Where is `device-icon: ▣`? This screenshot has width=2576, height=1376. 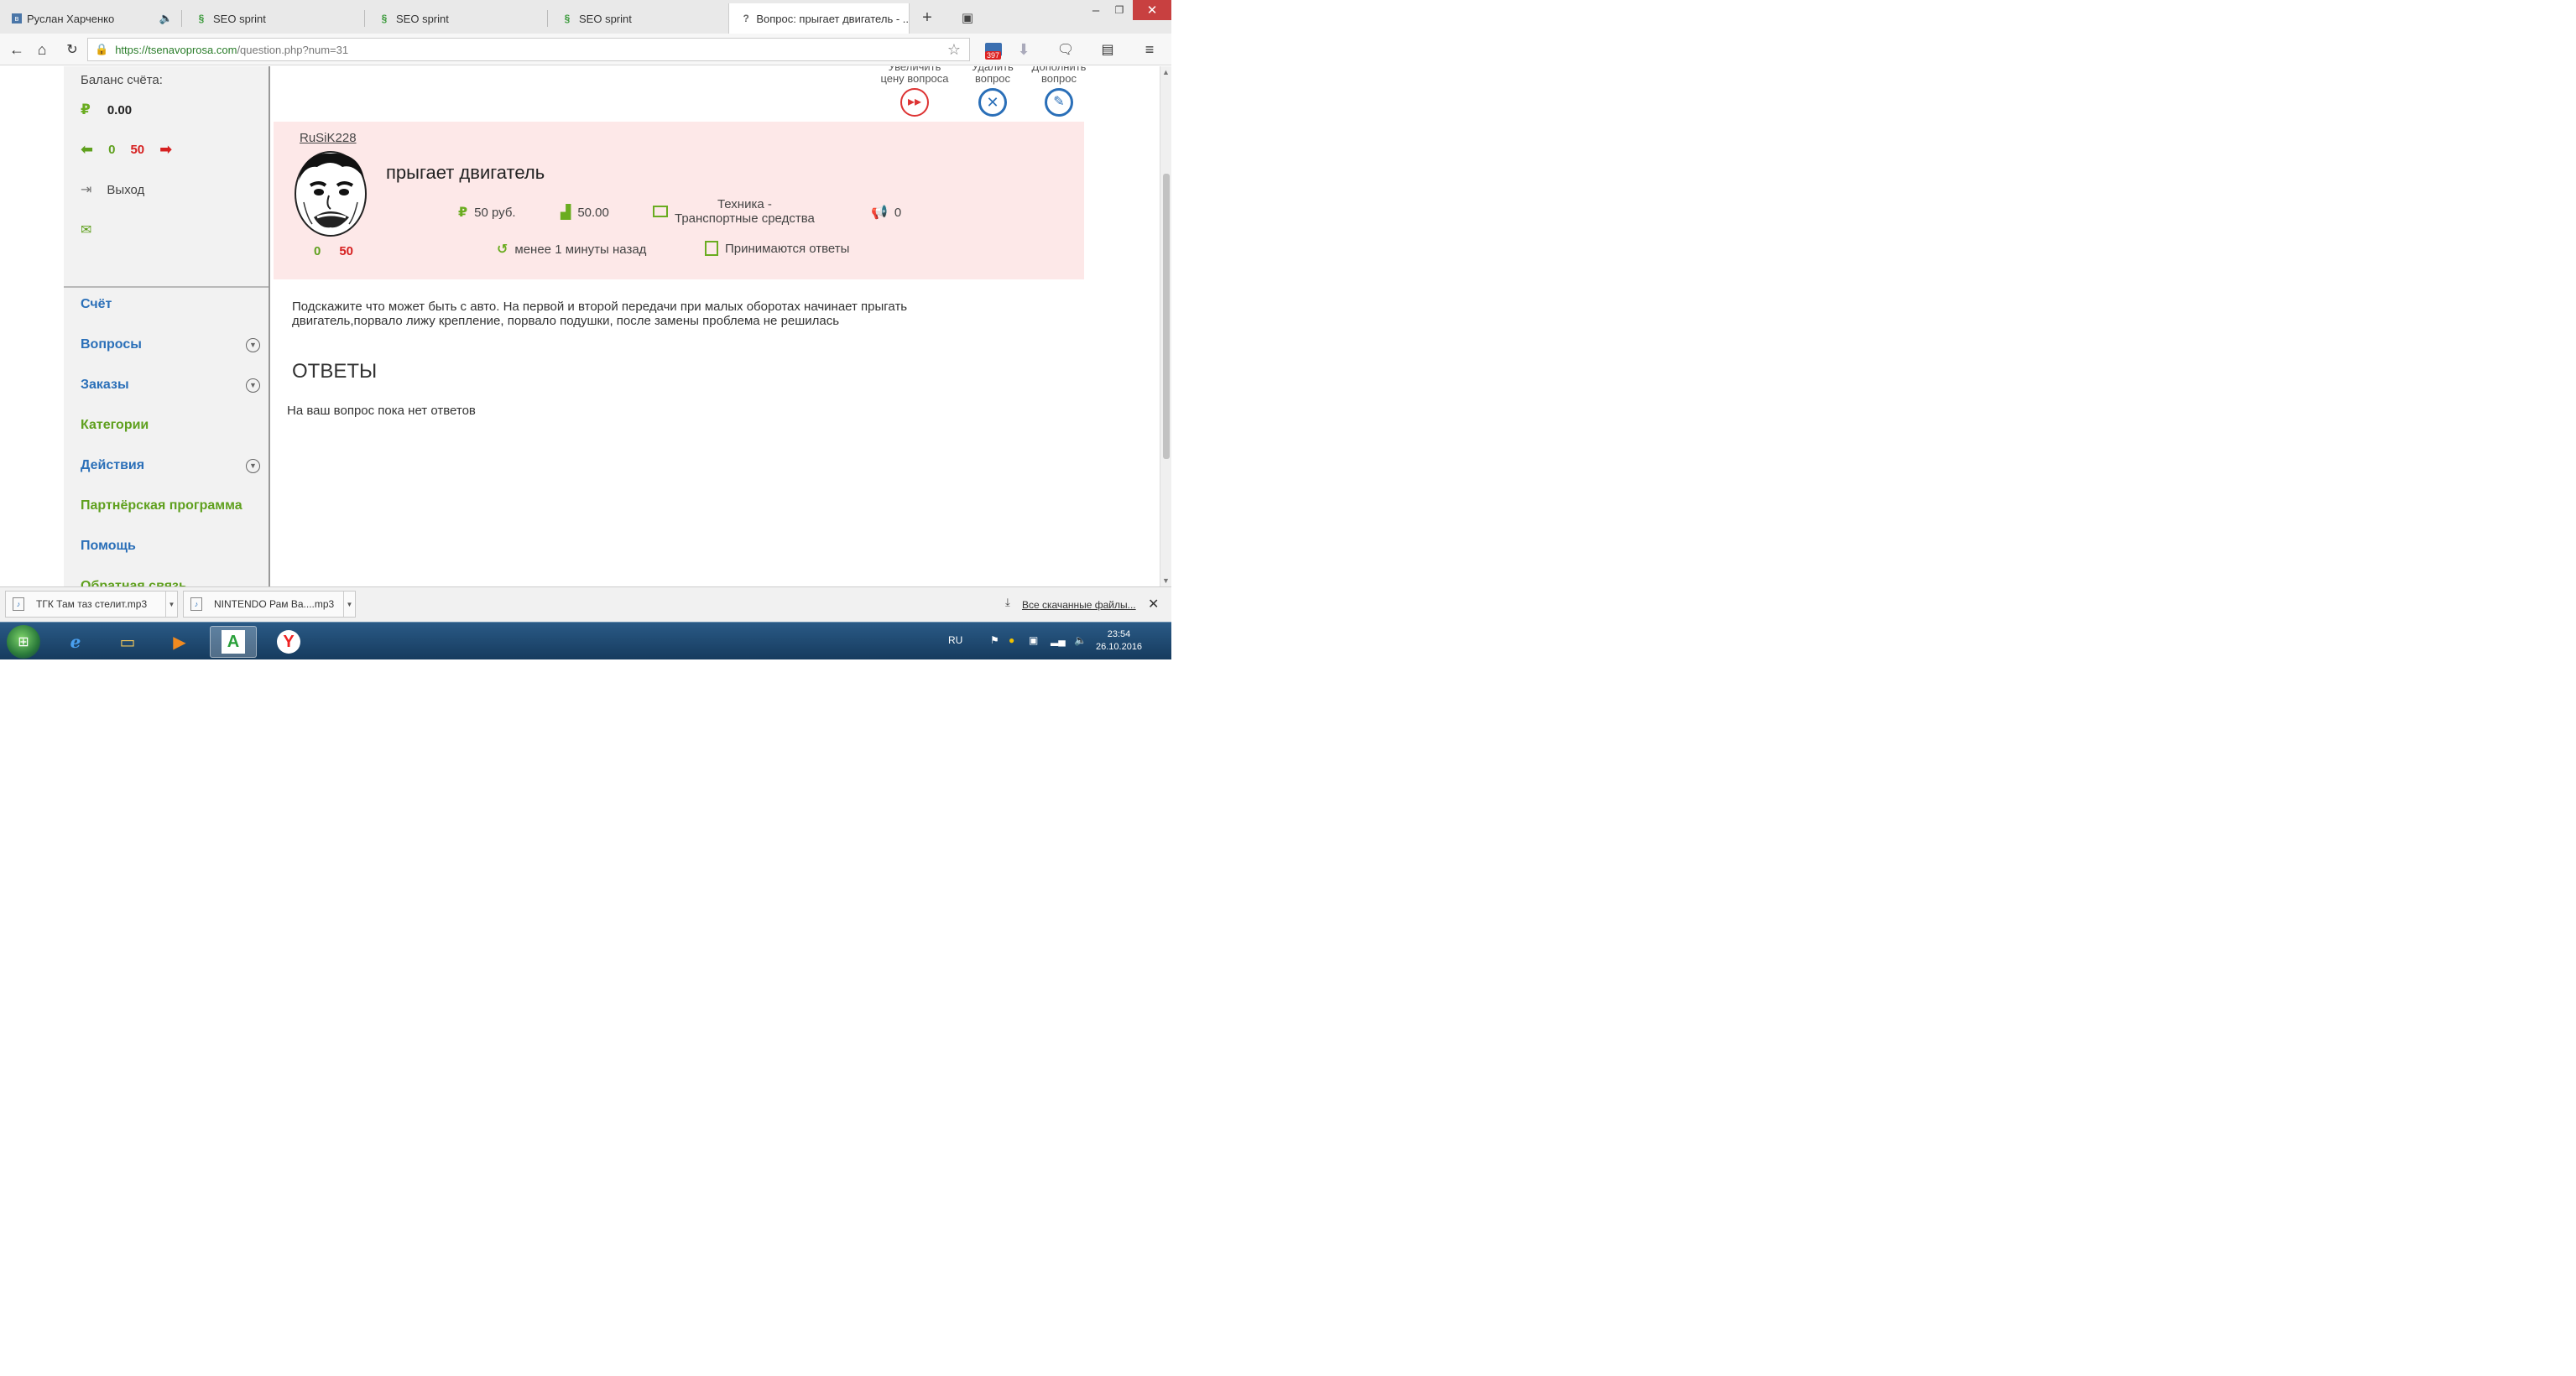 device-icon: ▣ is located at coordinates (1033, 640).